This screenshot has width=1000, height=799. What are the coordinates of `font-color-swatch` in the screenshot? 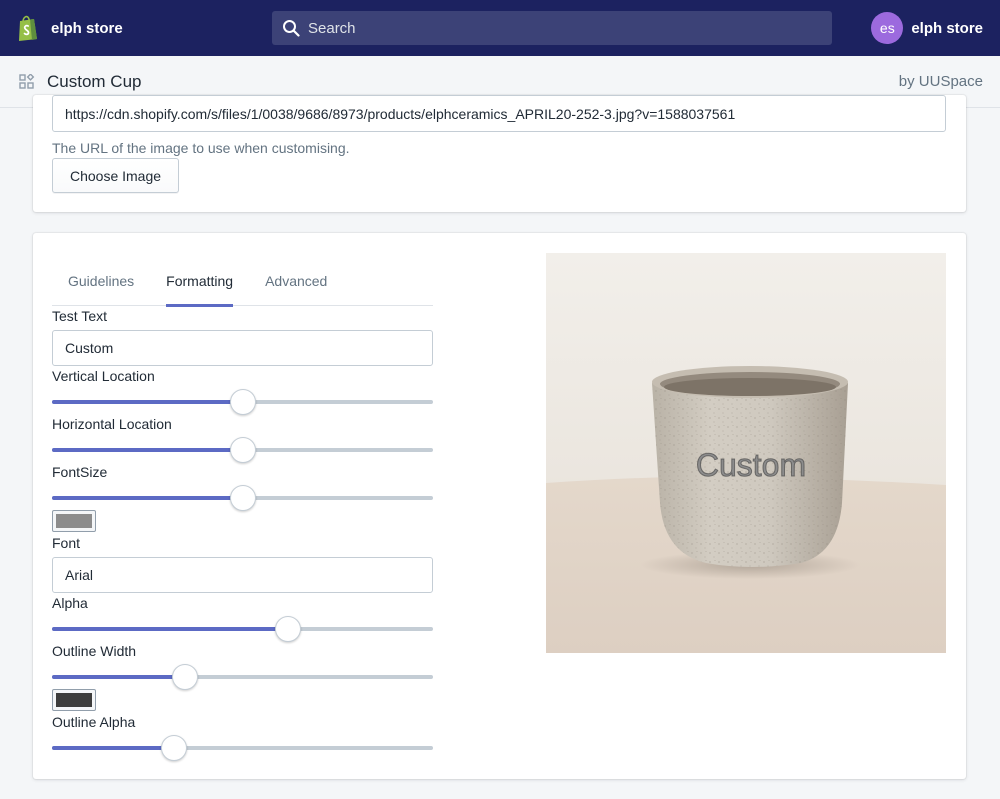 It's located at (74, 521).